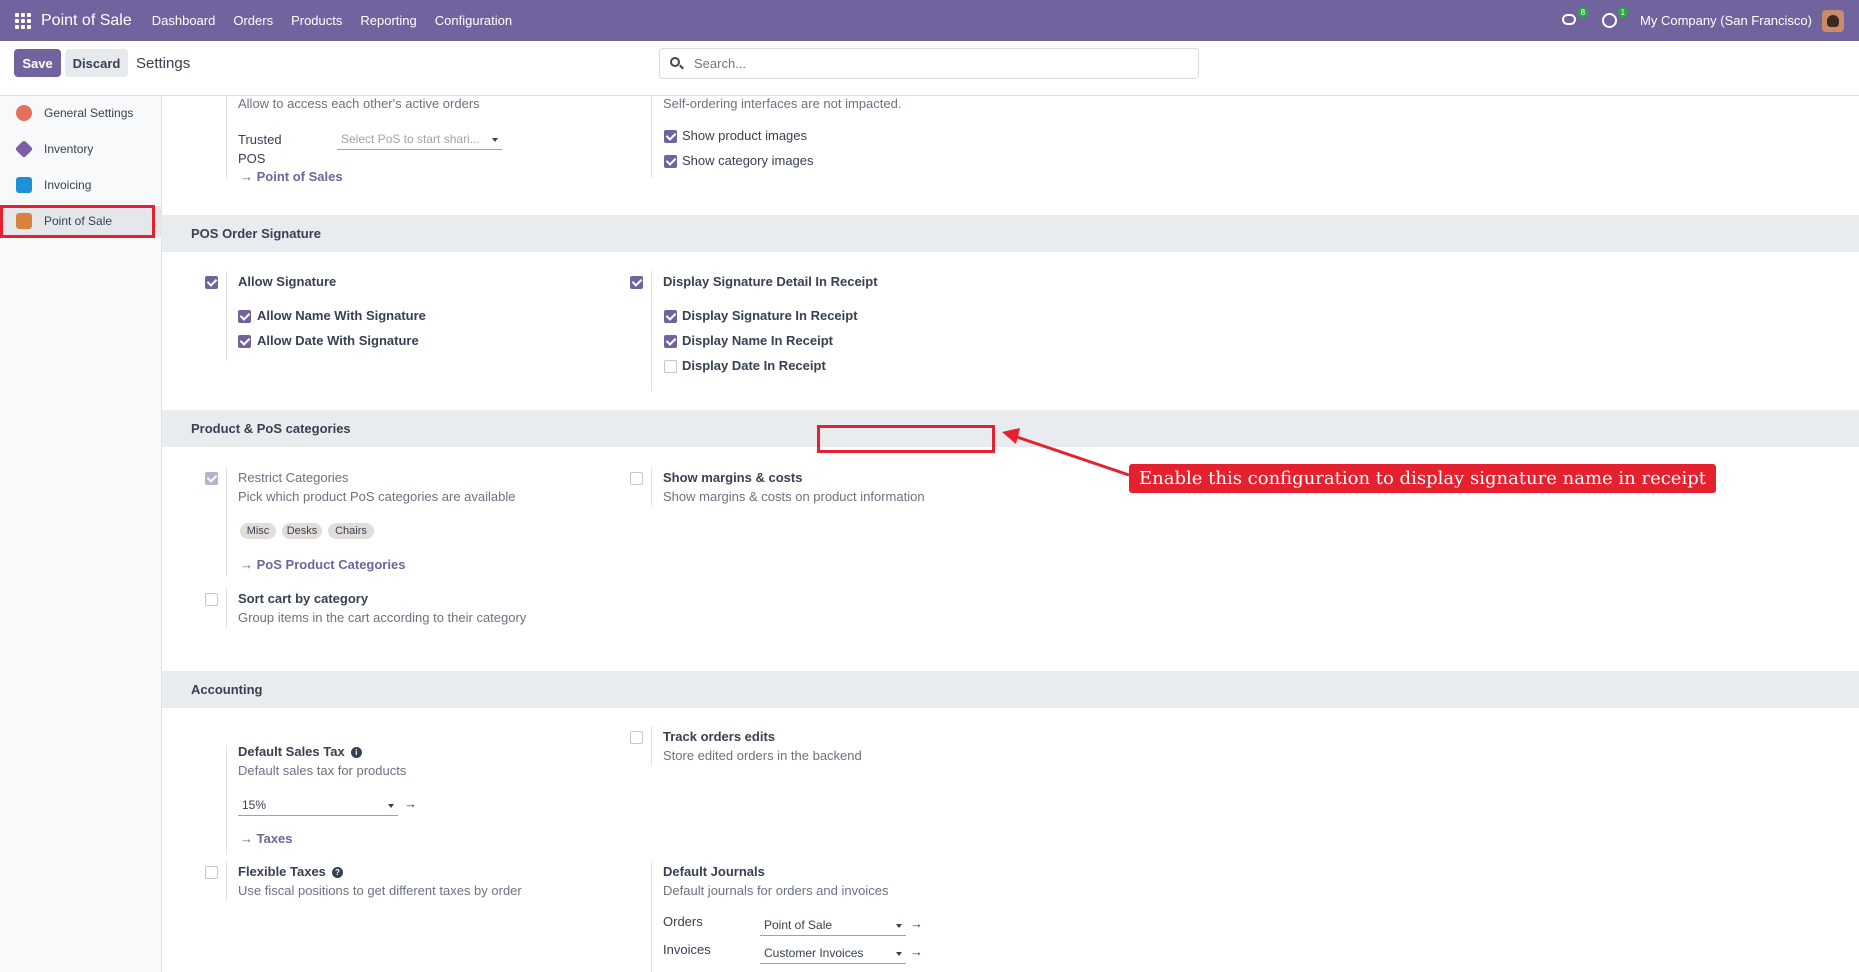 The height and width of the screenshot is (972, 1859). What do you see at coordinates (163, 63) in the screenshot?
I see `page-title: Settings` at bounding box center [163, 63].